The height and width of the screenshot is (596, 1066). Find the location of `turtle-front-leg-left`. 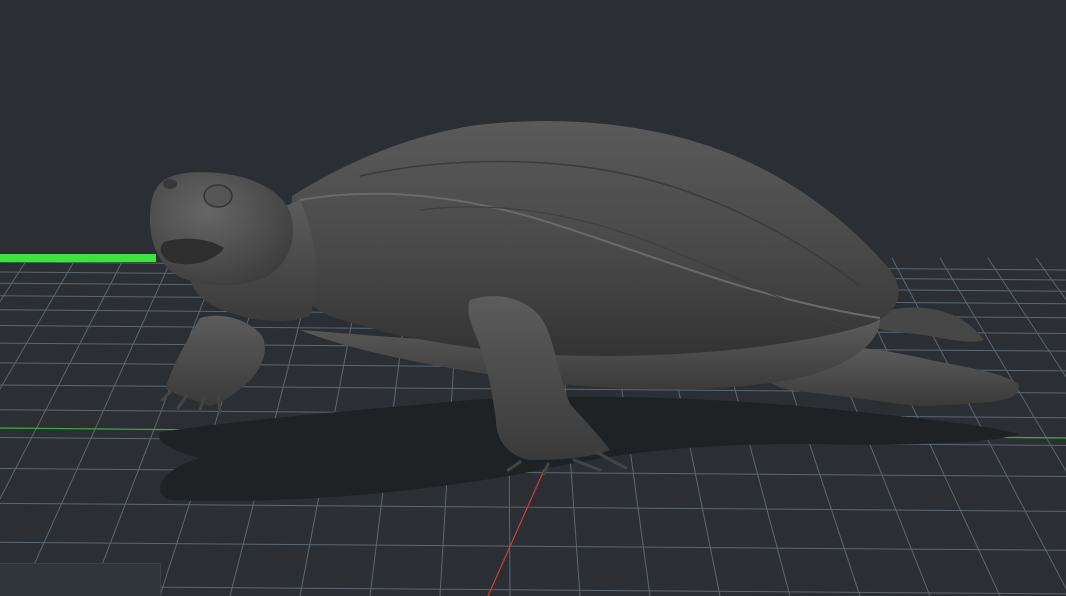

turtle-front-leg-left is located at coordinates (215, 360).